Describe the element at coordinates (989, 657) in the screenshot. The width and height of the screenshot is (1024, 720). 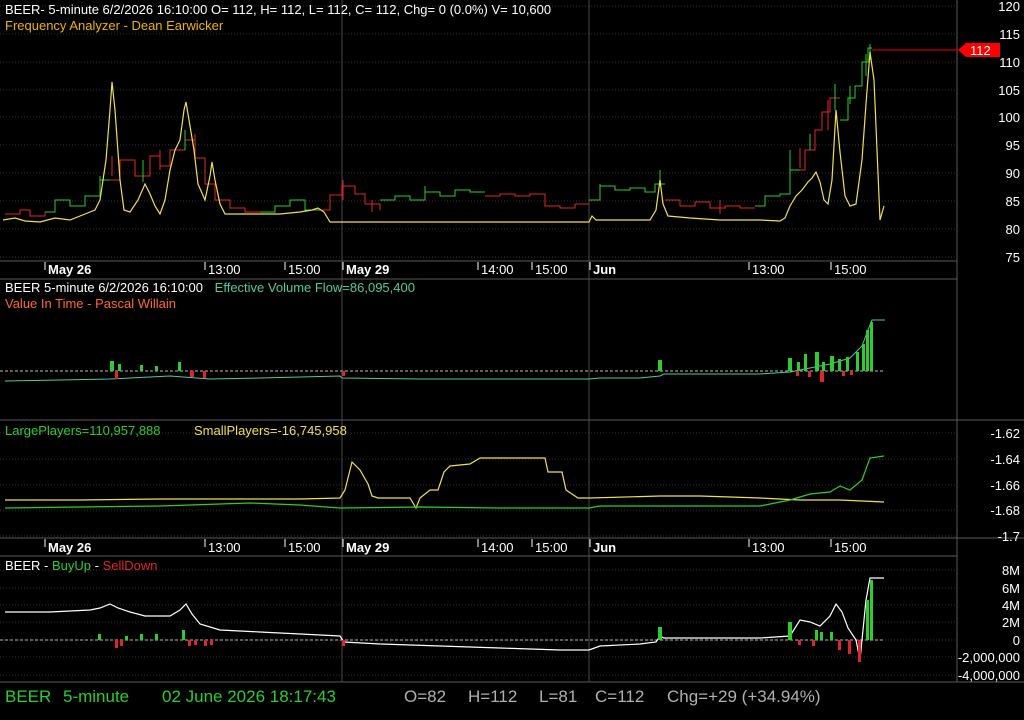
I see `y-tick: -2,000,000` at that location.